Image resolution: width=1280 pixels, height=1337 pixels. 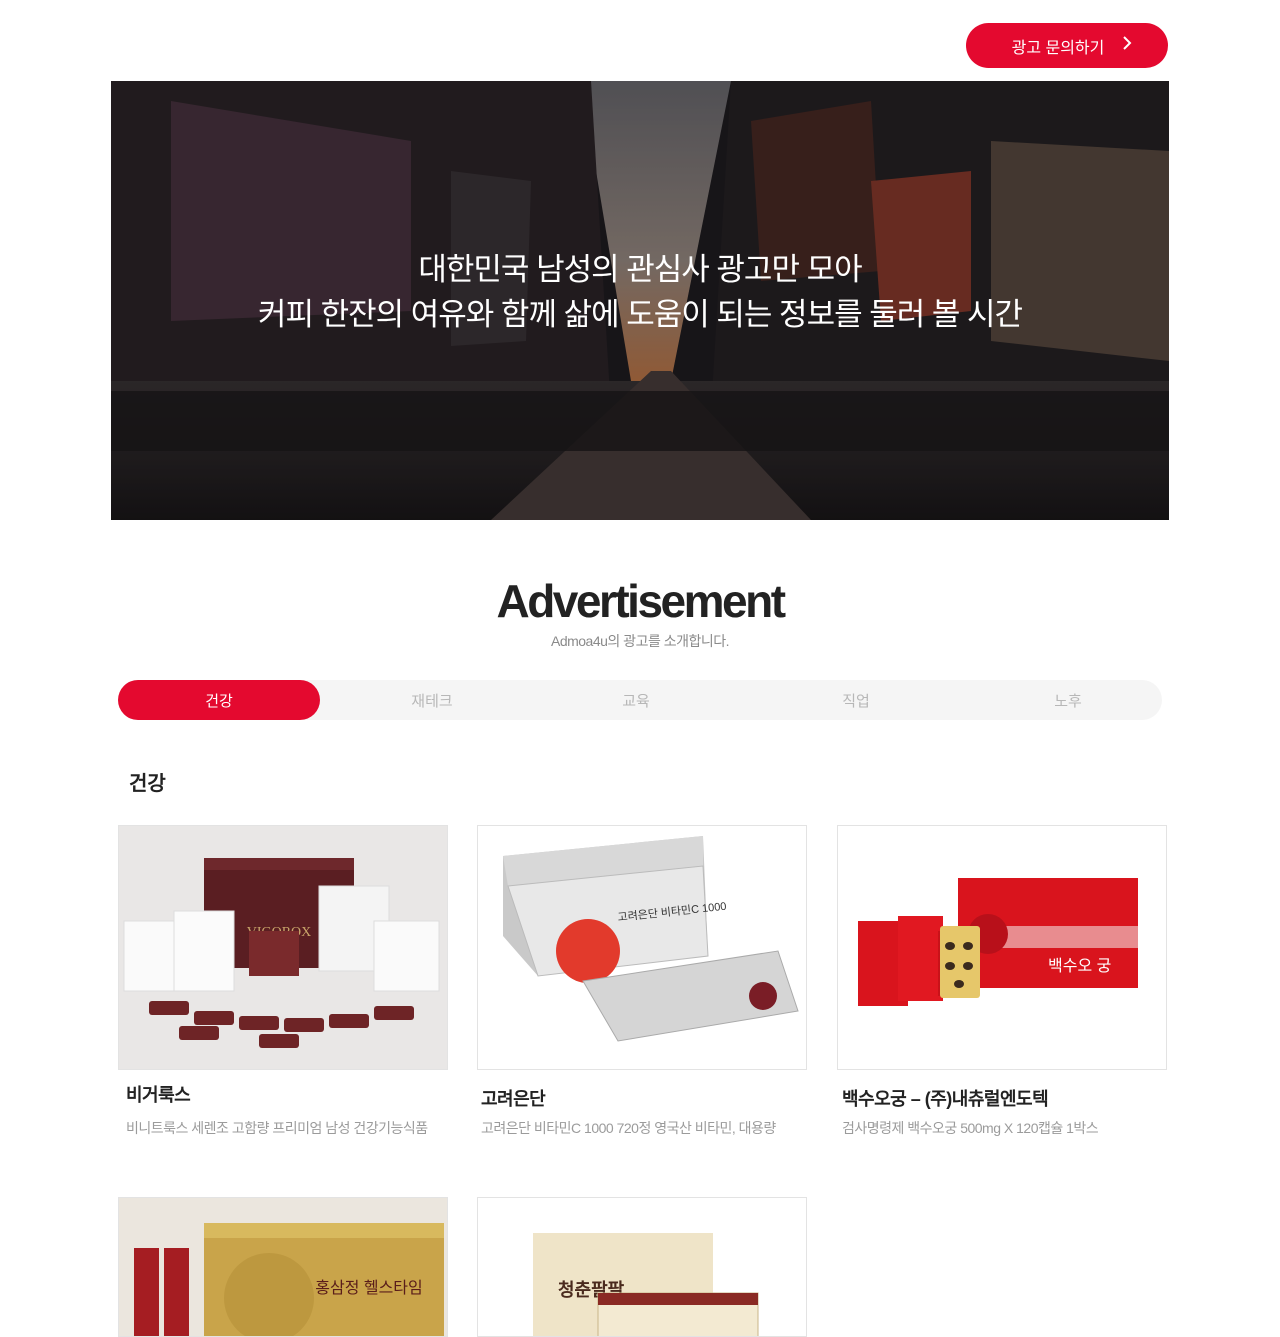 I want to click on product-image-vigorox: VIGOROX, so click(x=283, y=947).